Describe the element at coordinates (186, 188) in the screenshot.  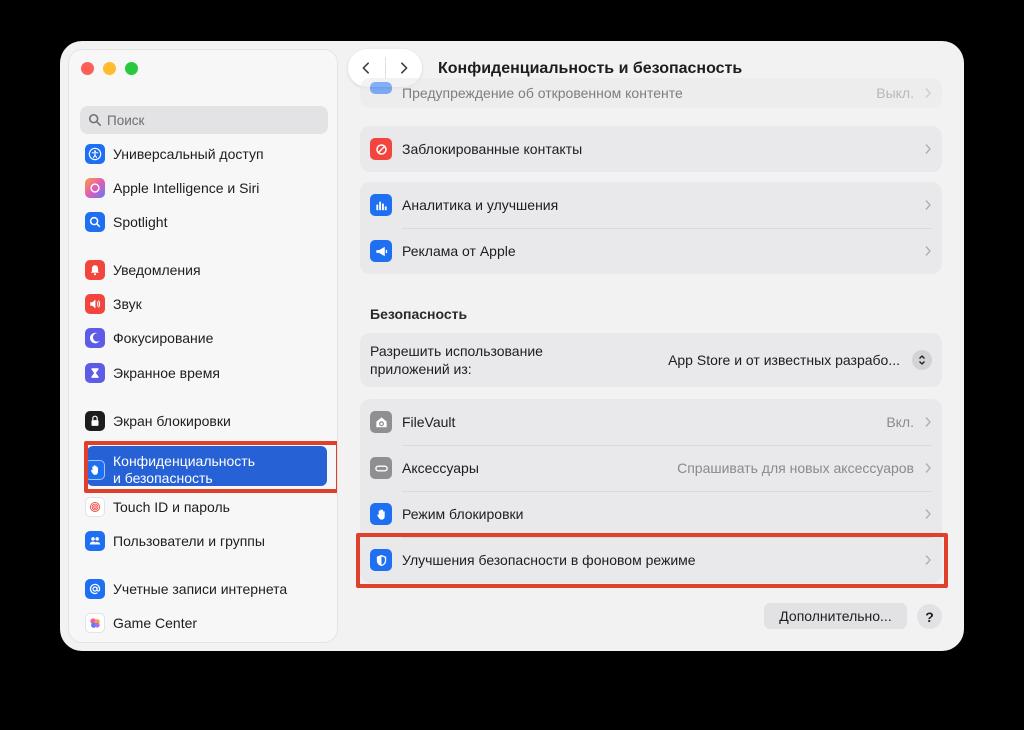
I see `sidebar-item-label: Apple Intelligence и Siri` at that location.